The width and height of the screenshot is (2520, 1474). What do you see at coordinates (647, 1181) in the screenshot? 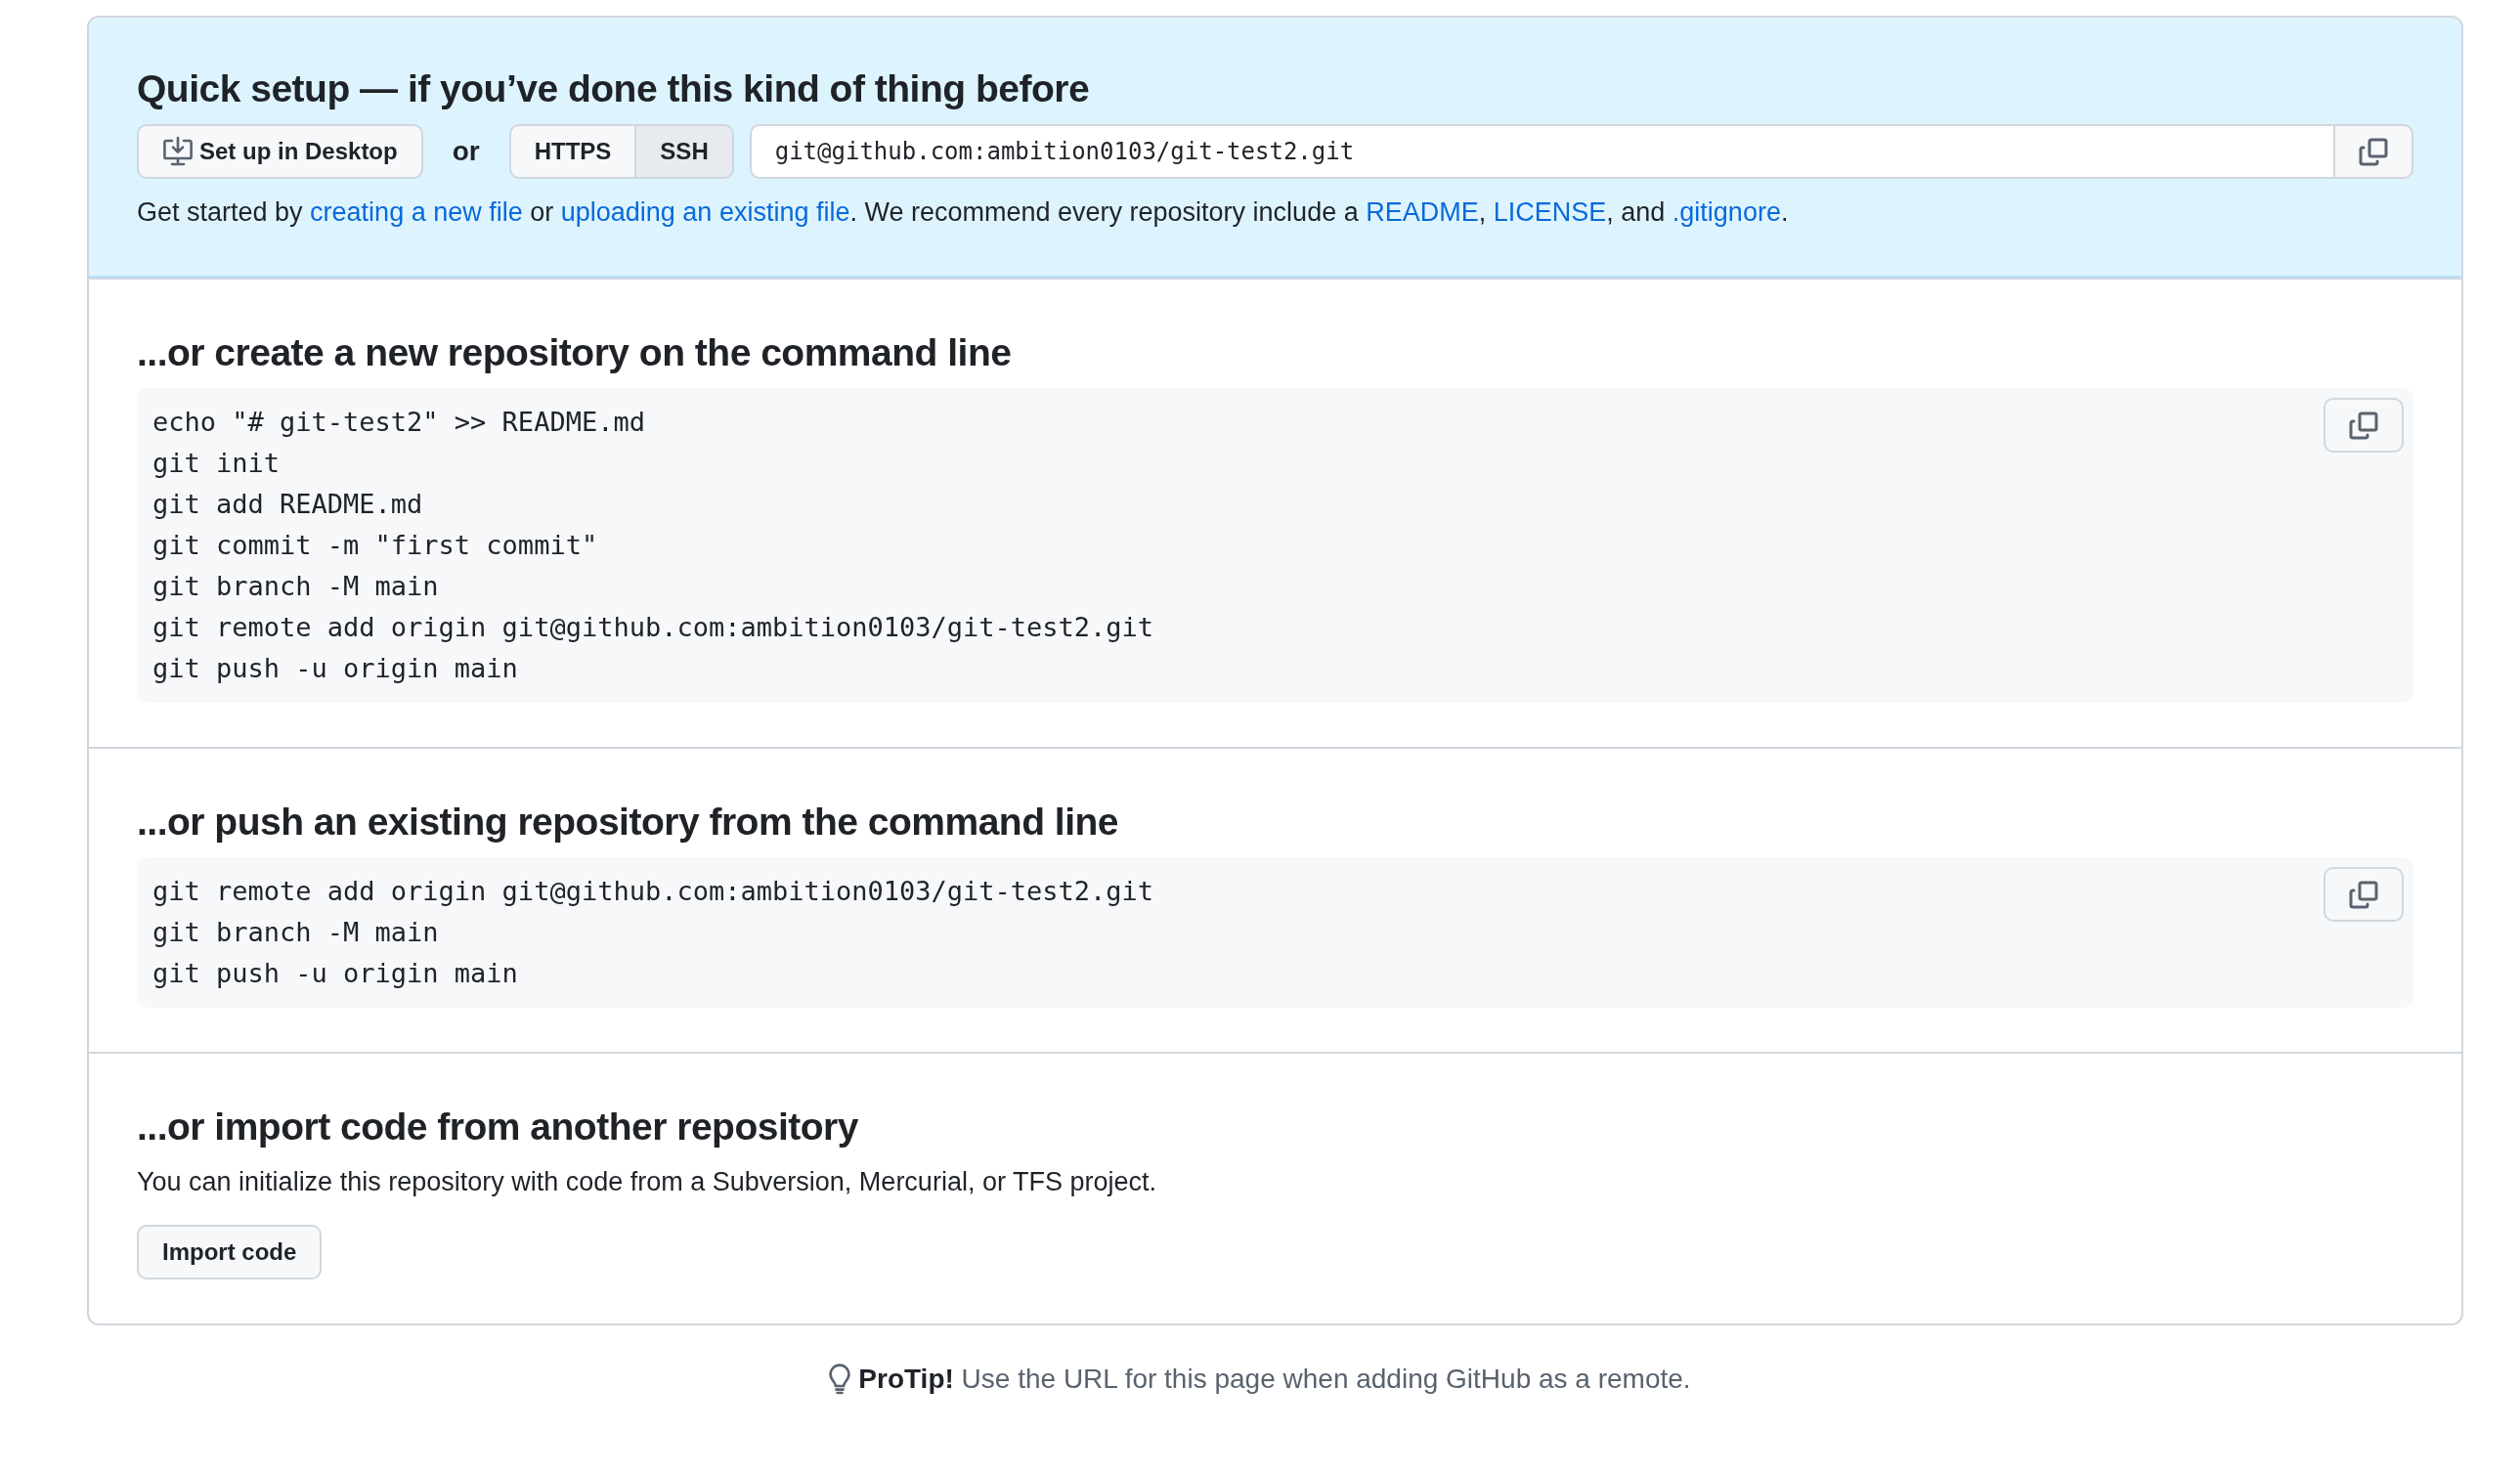
I see `description-text: You can initialize this repository with code from a Subversion, Mercurial, or TFS project.` at bounding box center [647, 1181].